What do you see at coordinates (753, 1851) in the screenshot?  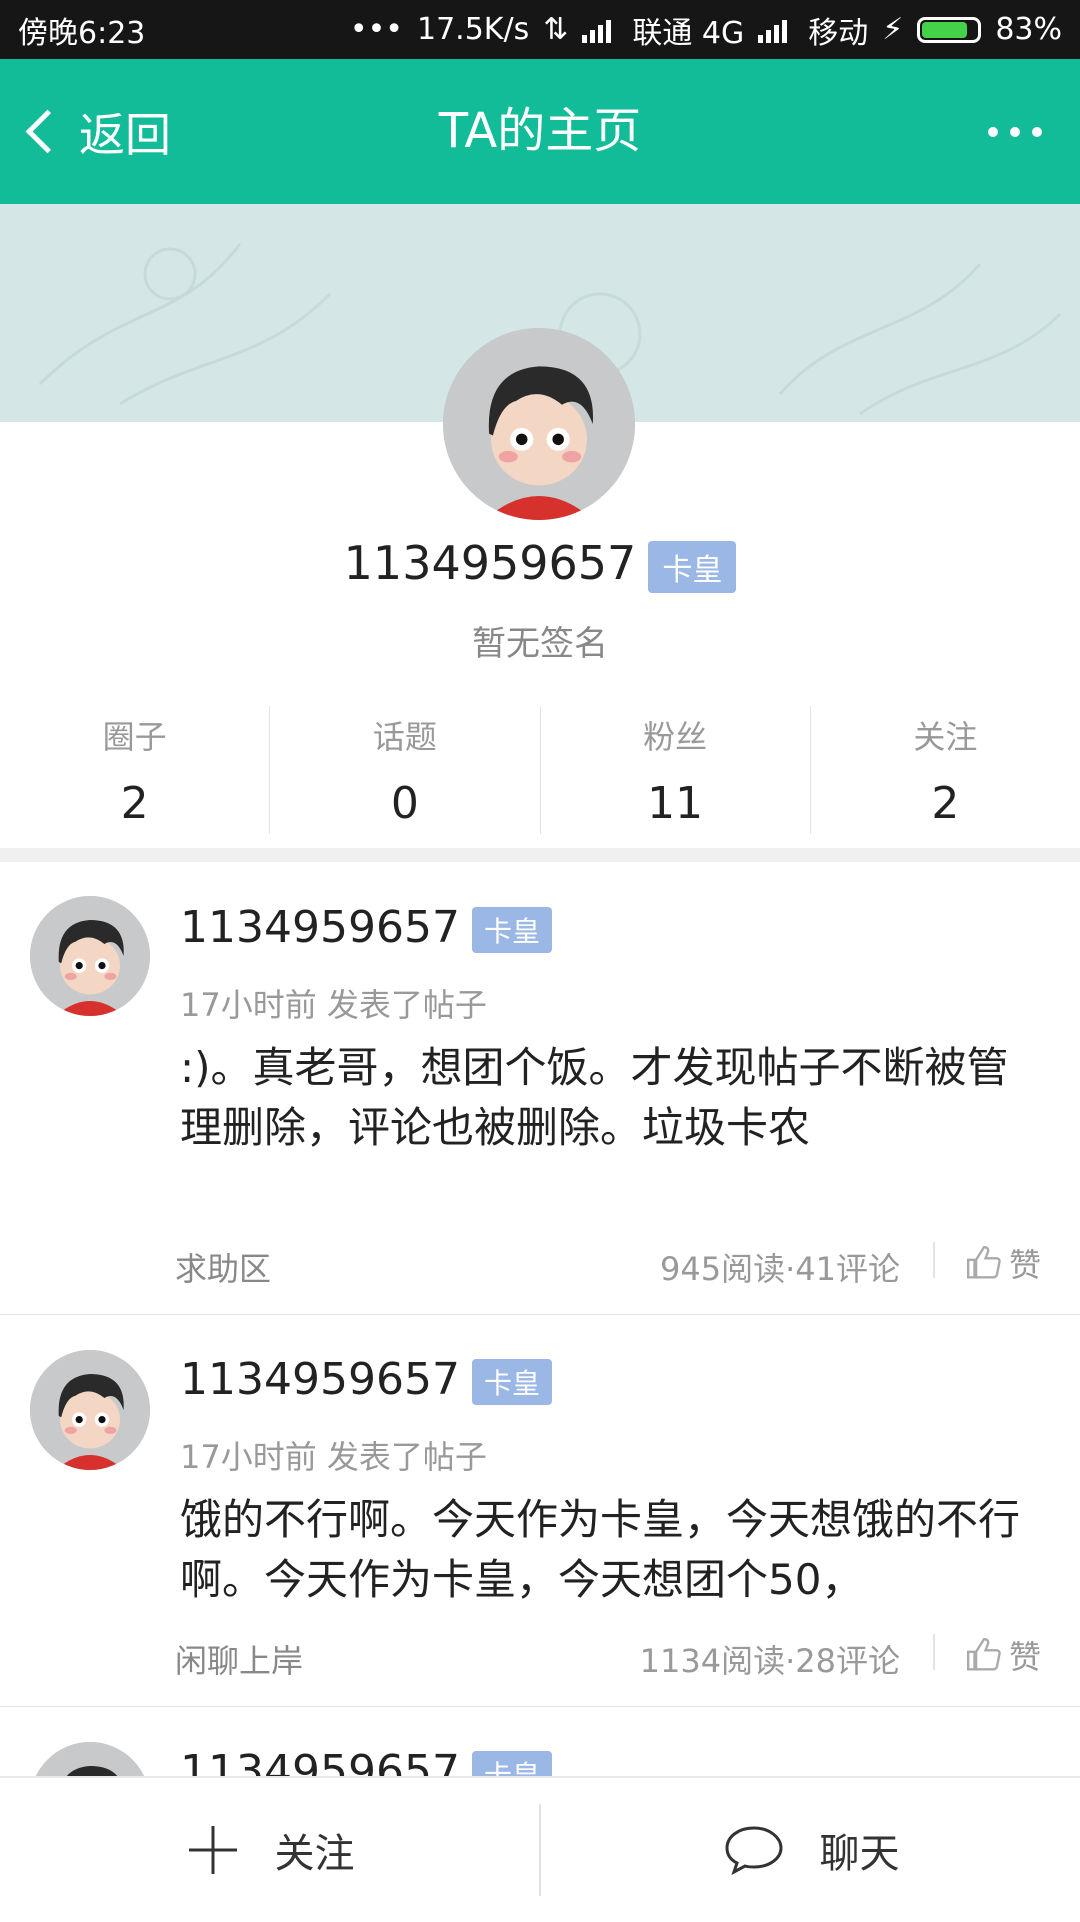 I see `chat-bubble-icon` at bounding box center [753, 1851].